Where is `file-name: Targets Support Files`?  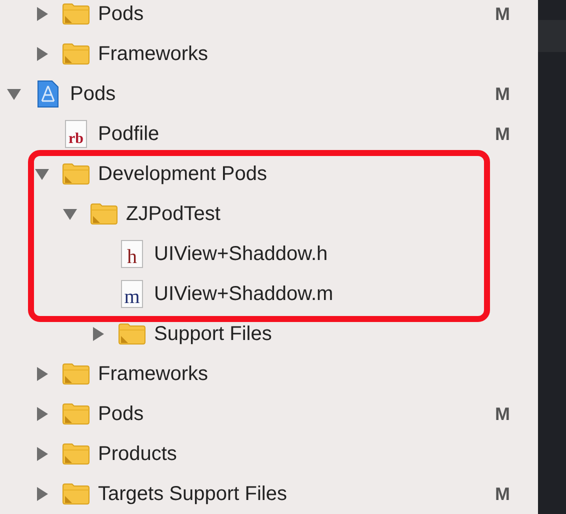 file-name: Targets Support Files is located at coordinates (296, 494).